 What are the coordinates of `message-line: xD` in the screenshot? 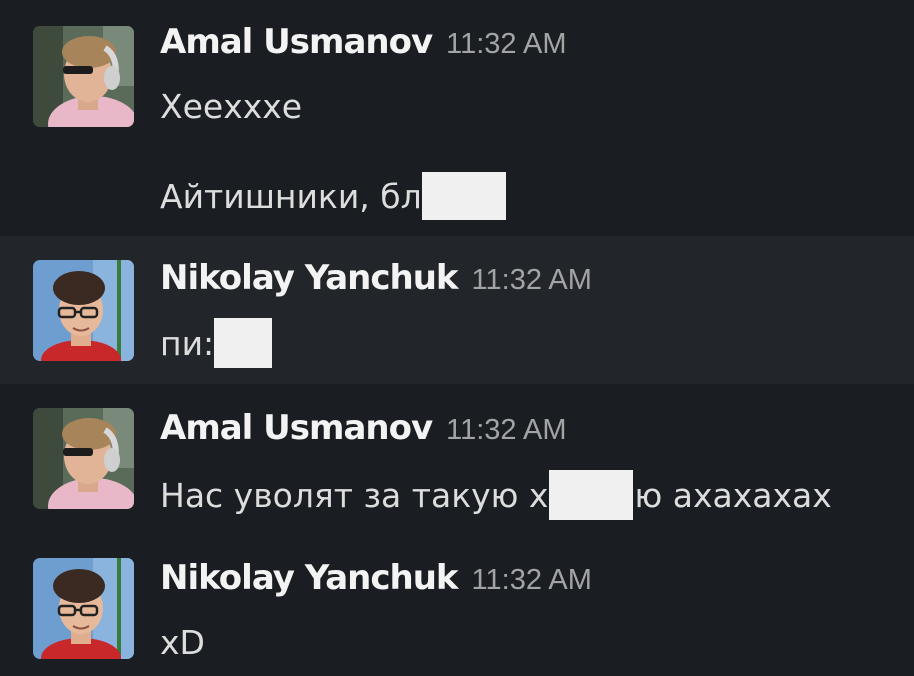 It's located at (182, 642).